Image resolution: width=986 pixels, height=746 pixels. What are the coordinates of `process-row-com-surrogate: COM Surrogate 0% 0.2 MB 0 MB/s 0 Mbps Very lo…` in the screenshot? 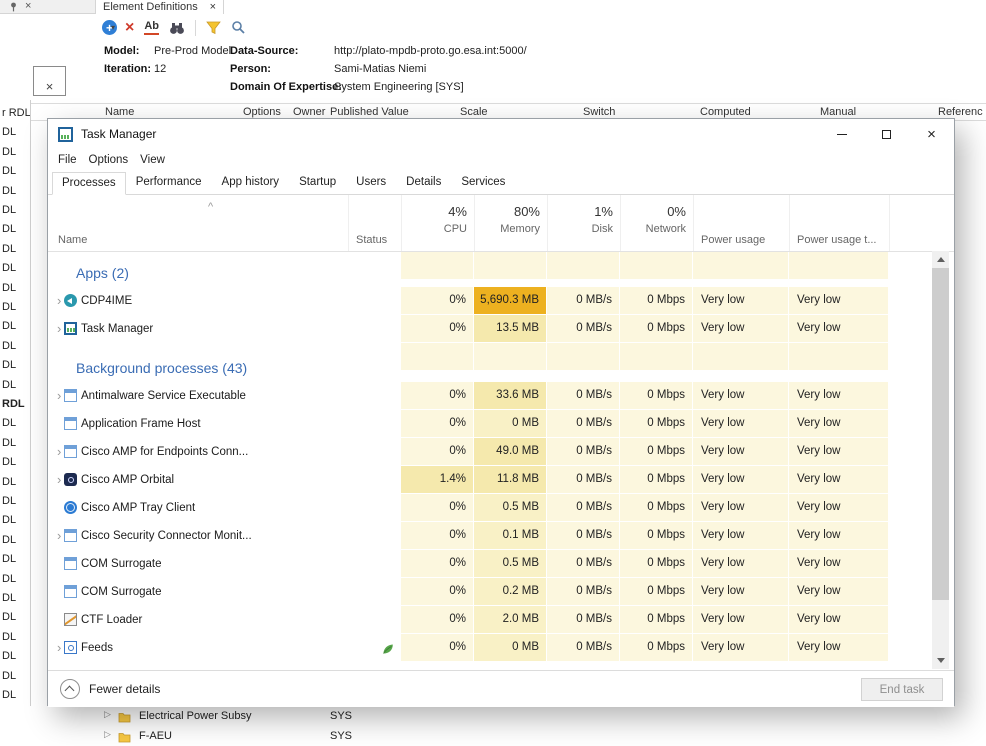 It's located at (501, 592).